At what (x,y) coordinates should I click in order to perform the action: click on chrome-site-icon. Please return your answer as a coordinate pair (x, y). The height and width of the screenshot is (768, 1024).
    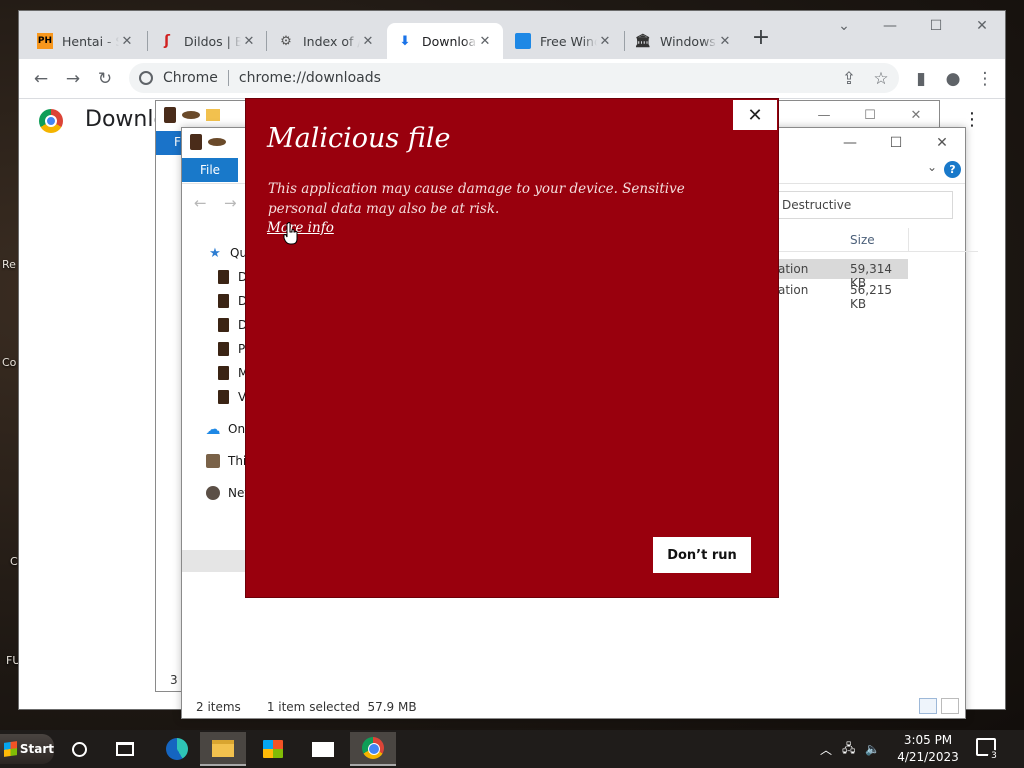
    Looking at the image, I should click on (146, 78).